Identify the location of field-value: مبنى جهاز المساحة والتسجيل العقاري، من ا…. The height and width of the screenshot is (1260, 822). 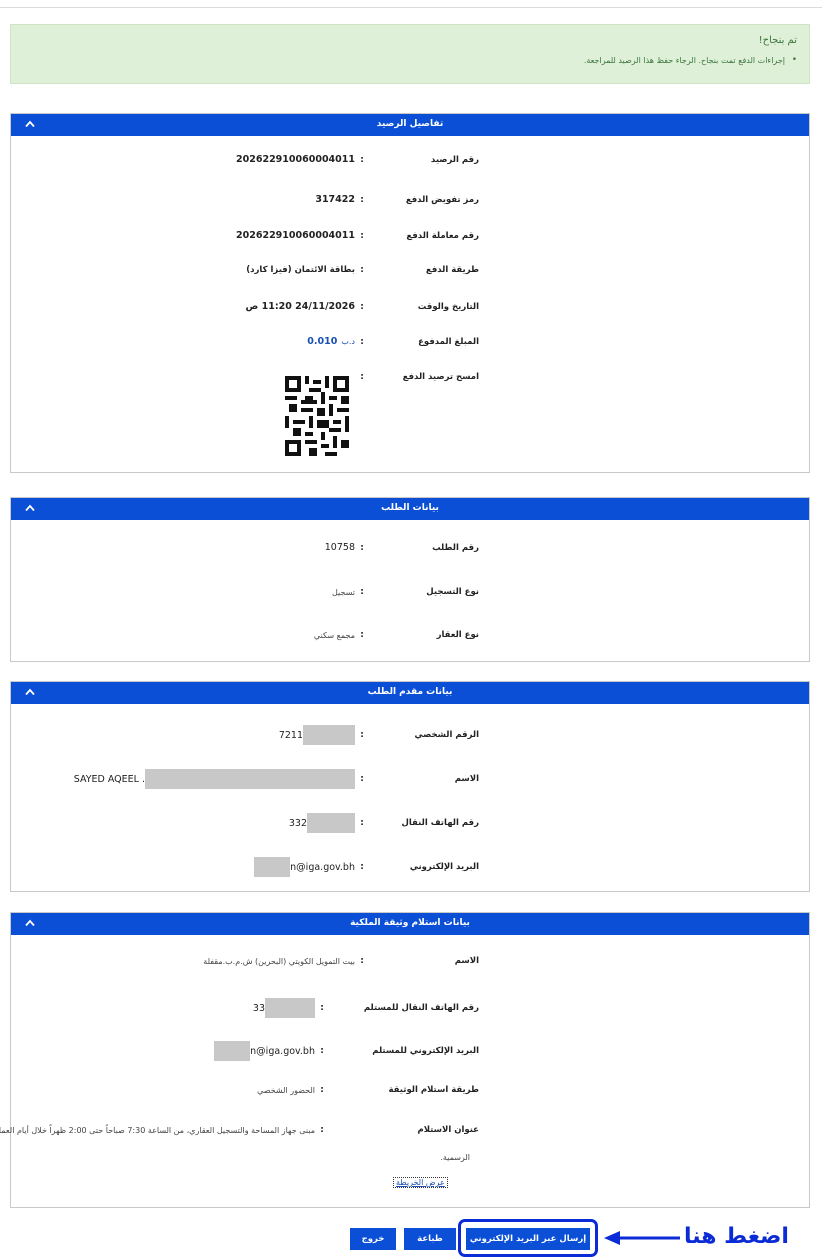
(157, 1130).